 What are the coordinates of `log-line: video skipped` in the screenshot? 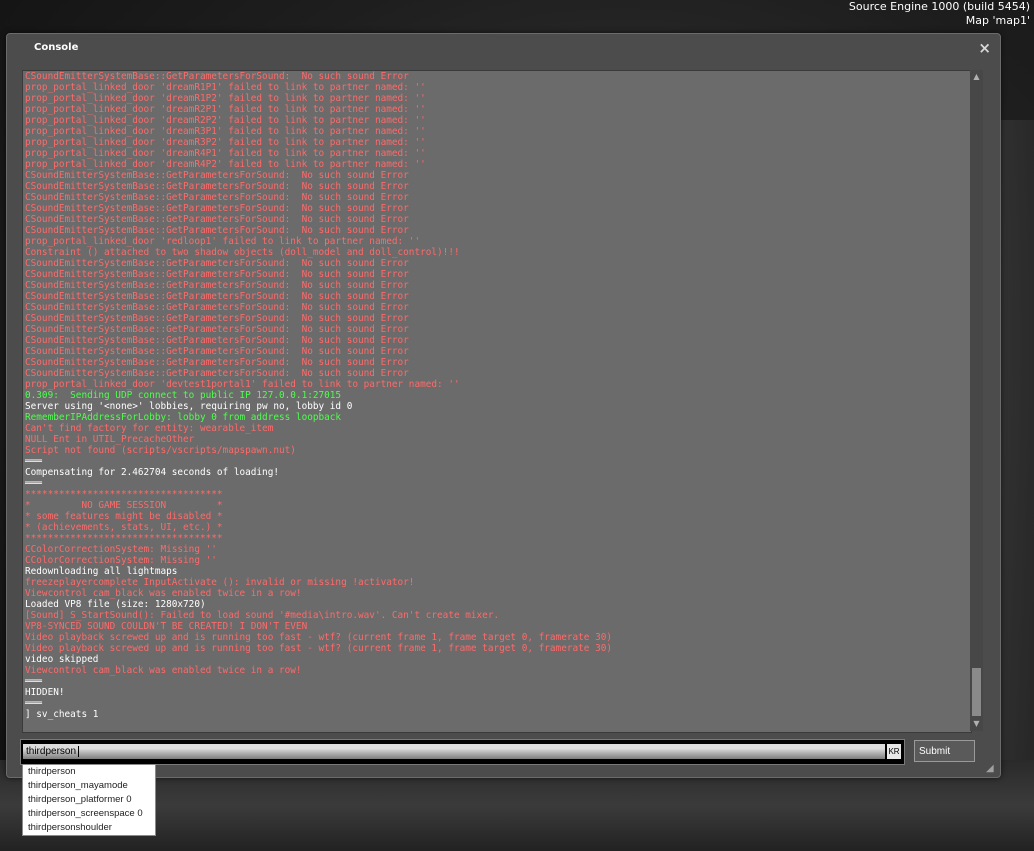 It's located at (62, 659).